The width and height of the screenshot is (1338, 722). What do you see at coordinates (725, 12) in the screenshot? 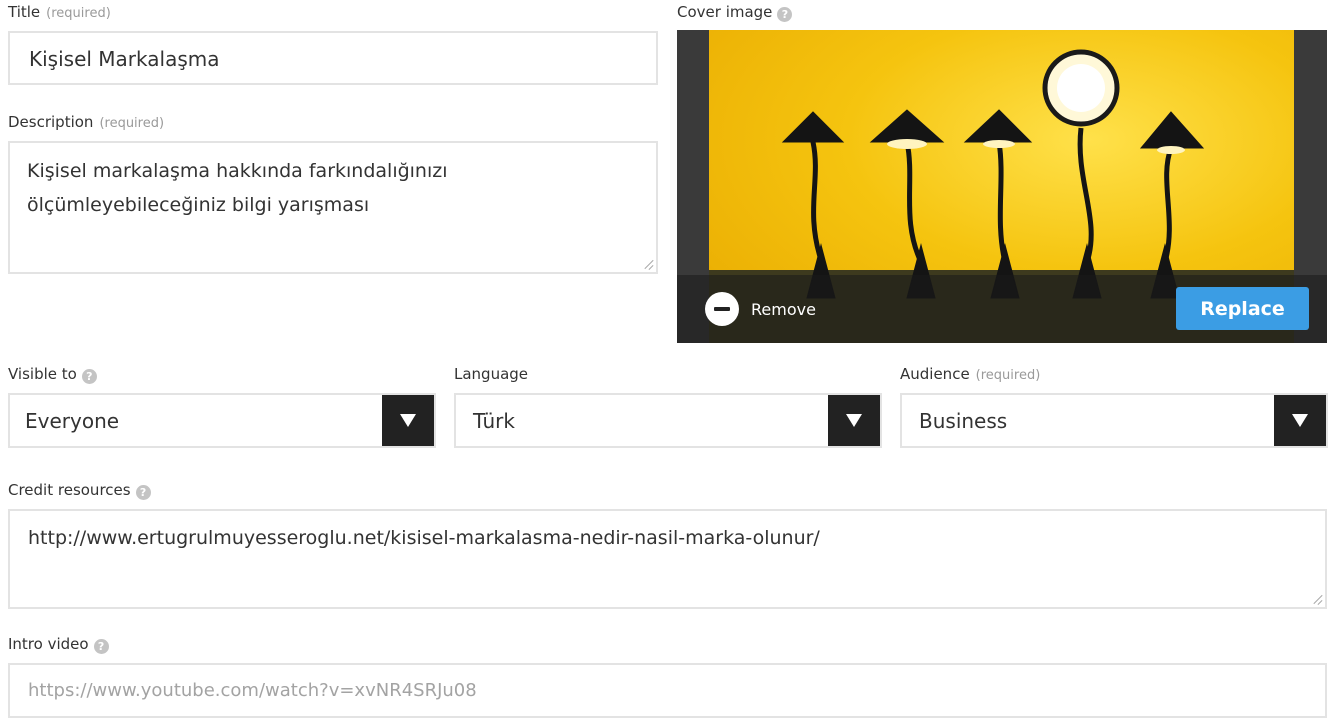
I see `cover-image-label-text: Cover image` at bounding box center [725, 12].